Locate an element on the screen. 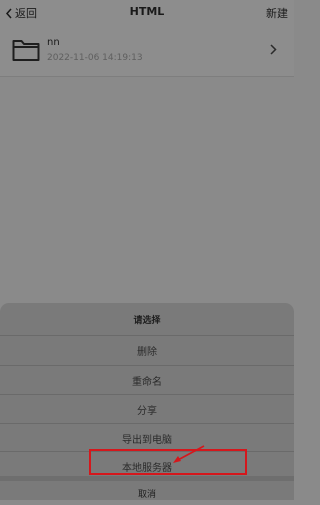 This screenshot has width=320, height=505. chevron-right-icon is located at coordinates (273, 49).